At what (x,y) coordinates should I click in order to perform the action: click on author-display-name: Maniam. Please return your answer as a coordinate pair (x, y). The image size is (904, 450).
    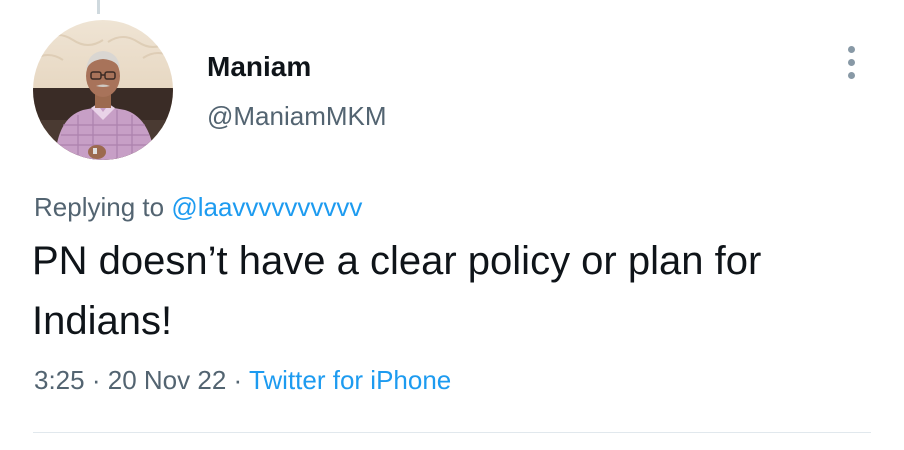
    Looking at the image, I should click on (259, 67).